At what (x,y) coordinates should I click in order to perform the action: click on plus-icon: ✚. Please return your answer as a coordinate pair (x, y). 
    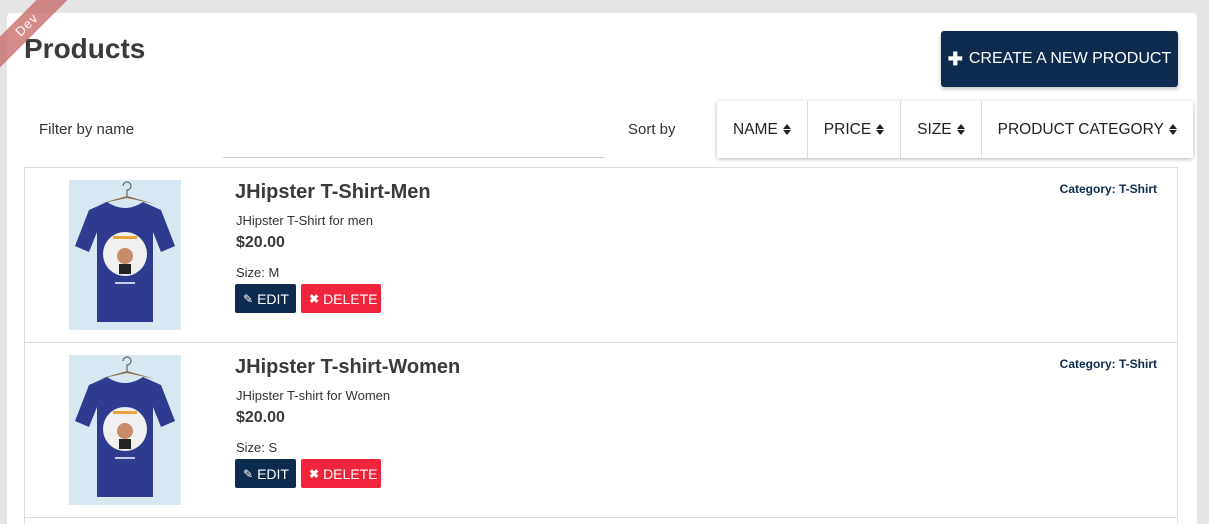
    Looking at the image, I should click on (955, 59).